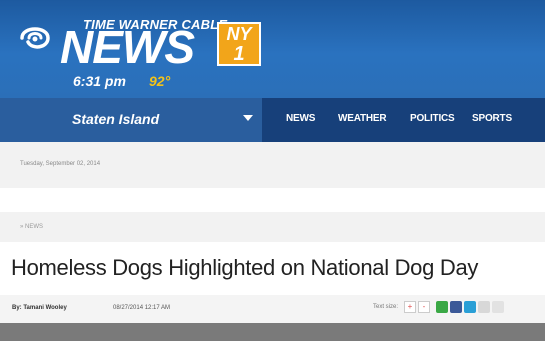  What do you see at coordinates (60, 164) in the screenshot?
I see `current-date: Tuesday, September 02, 2014` at bounding box center [60, 164].